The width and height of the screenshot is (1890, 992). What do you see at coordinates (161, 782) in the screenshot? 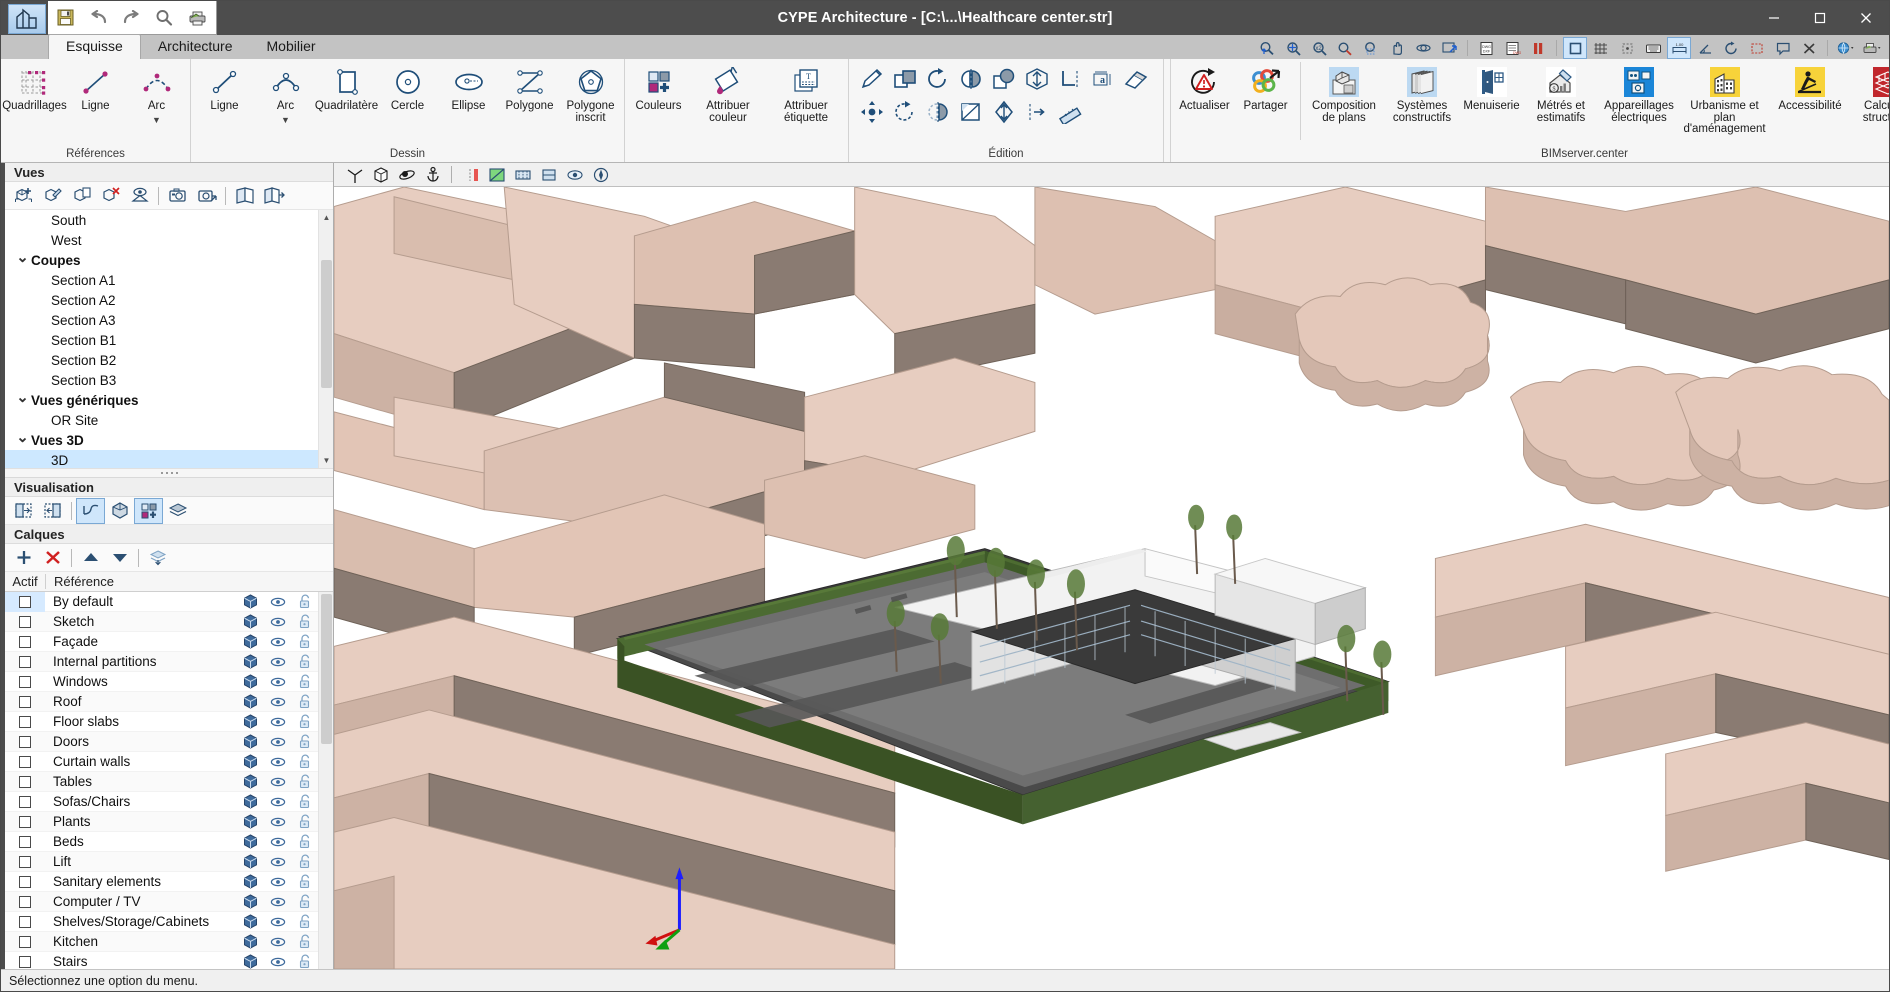
I see `layer-row: Tables` at bounding box center [161, 782].